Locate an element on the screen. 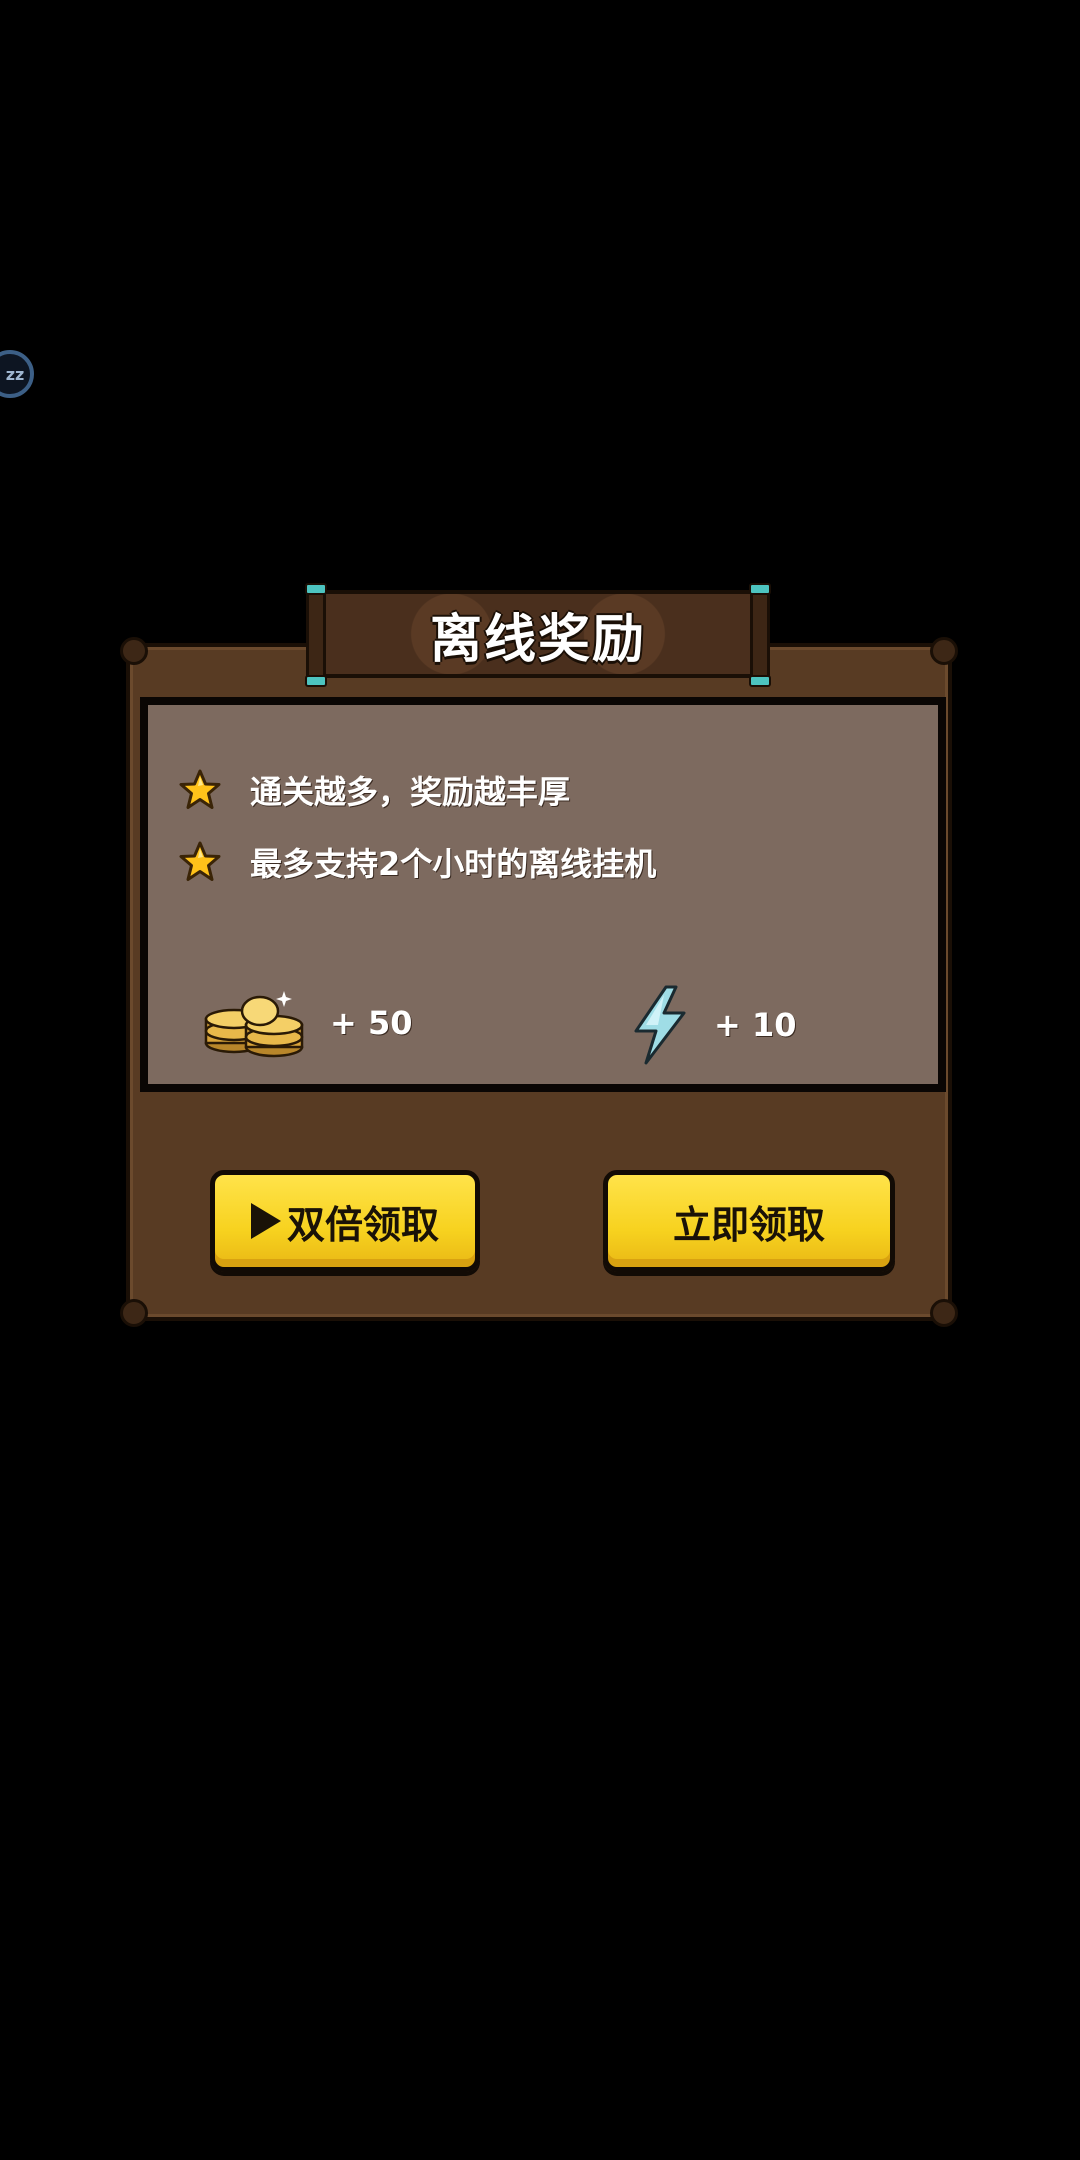  reward-info-box: 通关越多，奖励越丰厚 最多支持2个小时的离线挂机 + 50 + 10 is located at coordinates (543, 894).